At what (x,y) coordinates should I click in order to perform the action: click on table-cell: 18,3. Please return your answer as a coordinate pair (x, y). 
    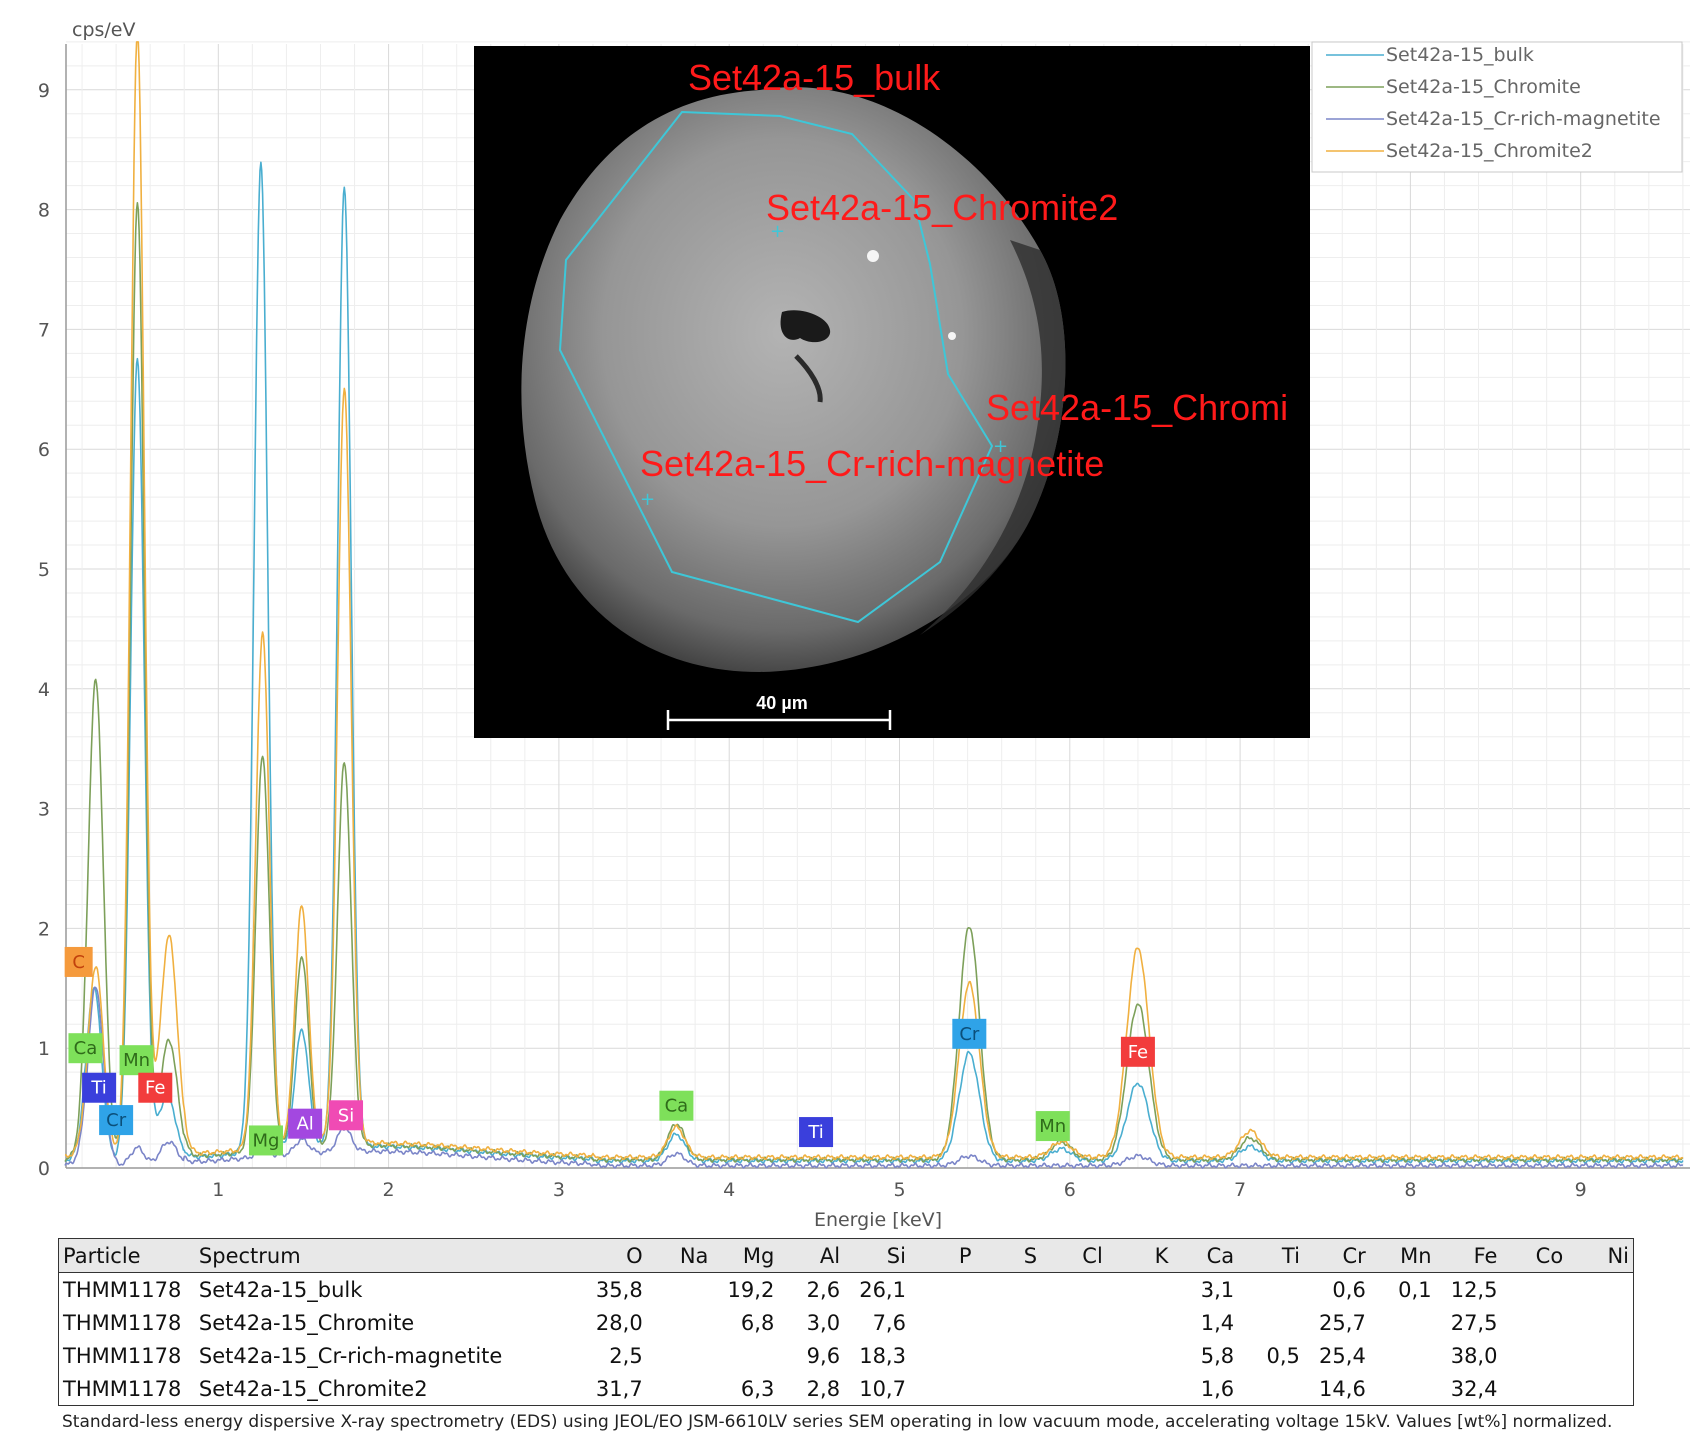
    Looking at the image, I should click on (882, 1355).